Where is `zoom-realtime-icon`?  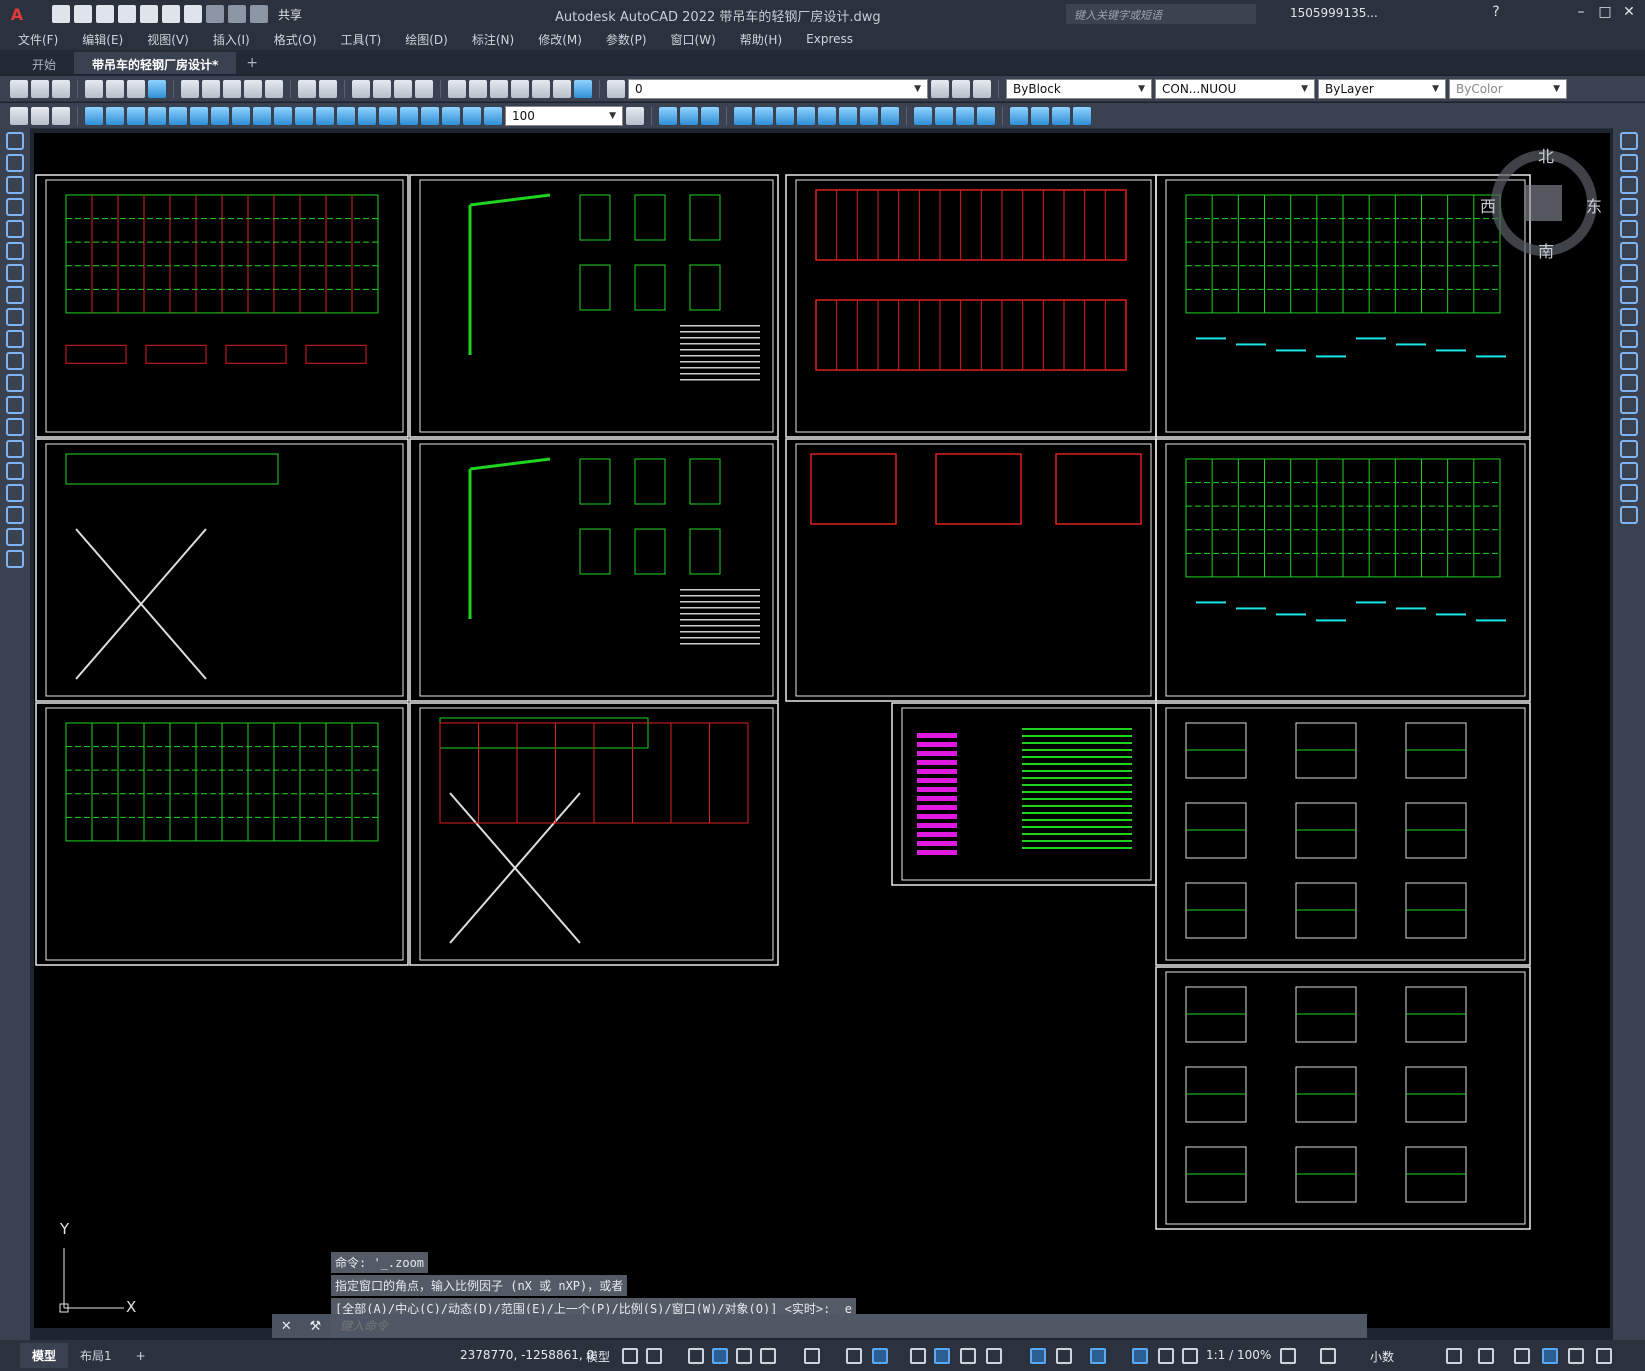 zoom-realtime-icon is located at coordinates (382, 88).